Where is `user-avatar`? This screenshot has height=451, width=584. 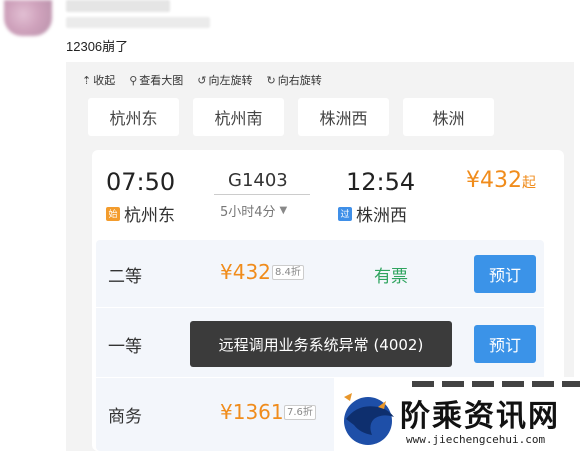
user-avatar is located at coordinates (28, 18).